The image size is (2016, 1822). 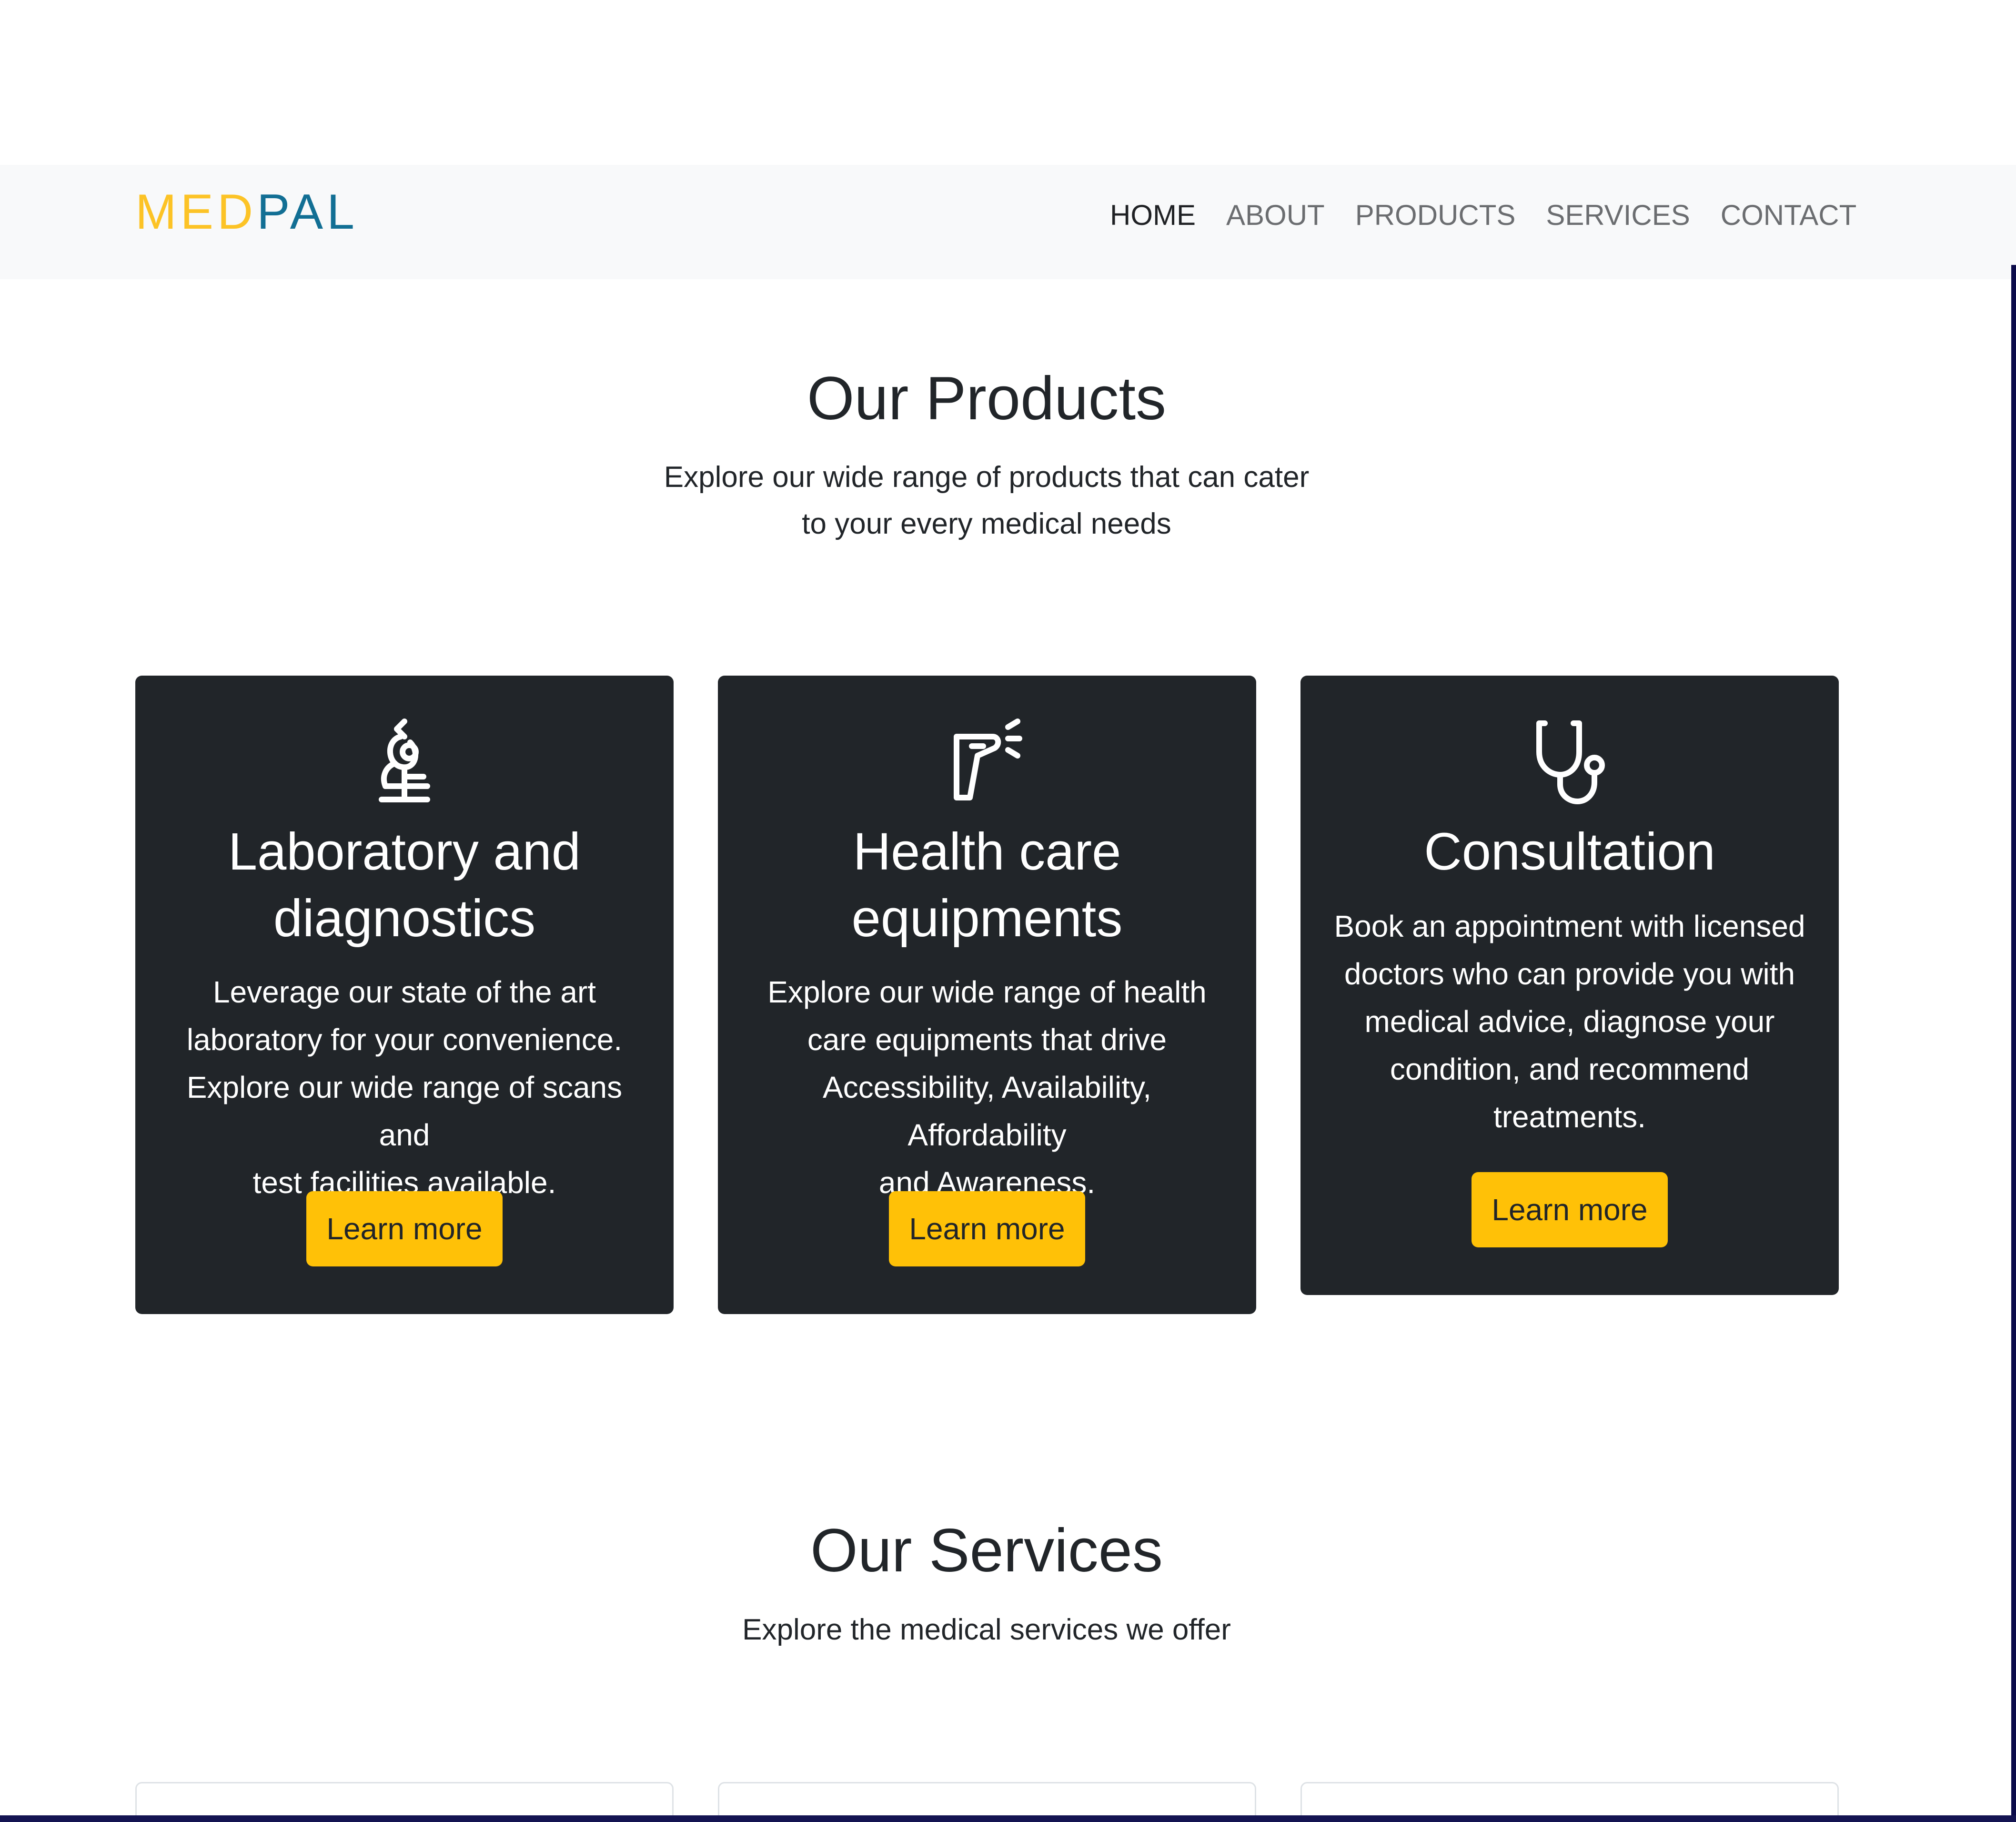 What do you see at coordinates (986, 1629) in the screenshot?
I see `services-subtitle: Explore the medical services we offer` at bounding box center [986, 1629].